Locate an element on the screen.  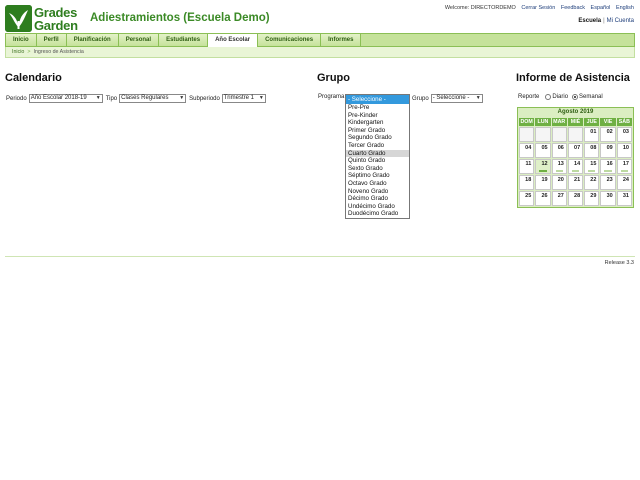
feedback-link: Feedback is located at coordinates (573, 8).